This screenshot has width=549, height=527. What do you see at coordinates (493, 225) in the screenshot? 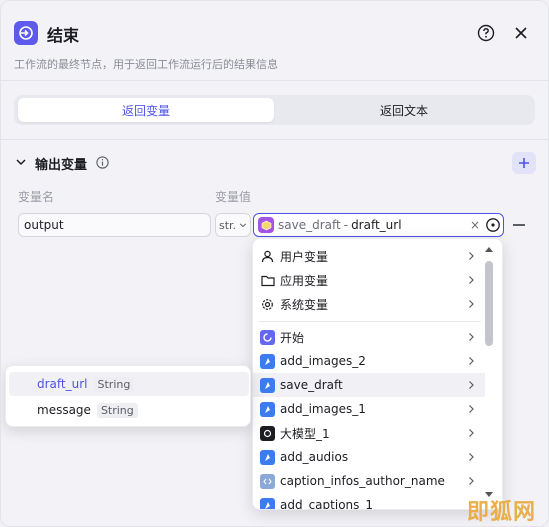
I see `target-icon` at bounding box center [493, 225].